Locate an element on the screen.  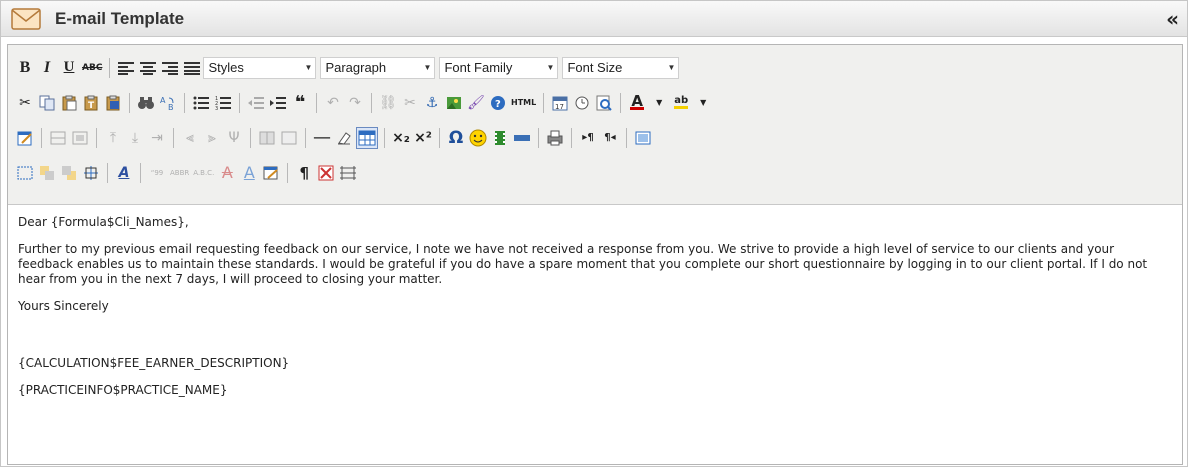
find-icon is located at coordinates (146, 103).